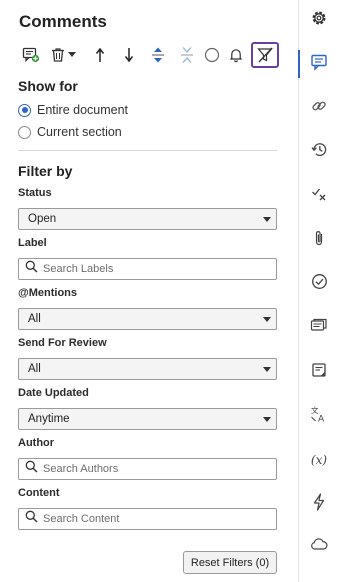 The image size is (338, 582). What do you see at coordinates (24, 110) in the screenshot?
I see `radio-button-checked` at bounding box center [24, 110].